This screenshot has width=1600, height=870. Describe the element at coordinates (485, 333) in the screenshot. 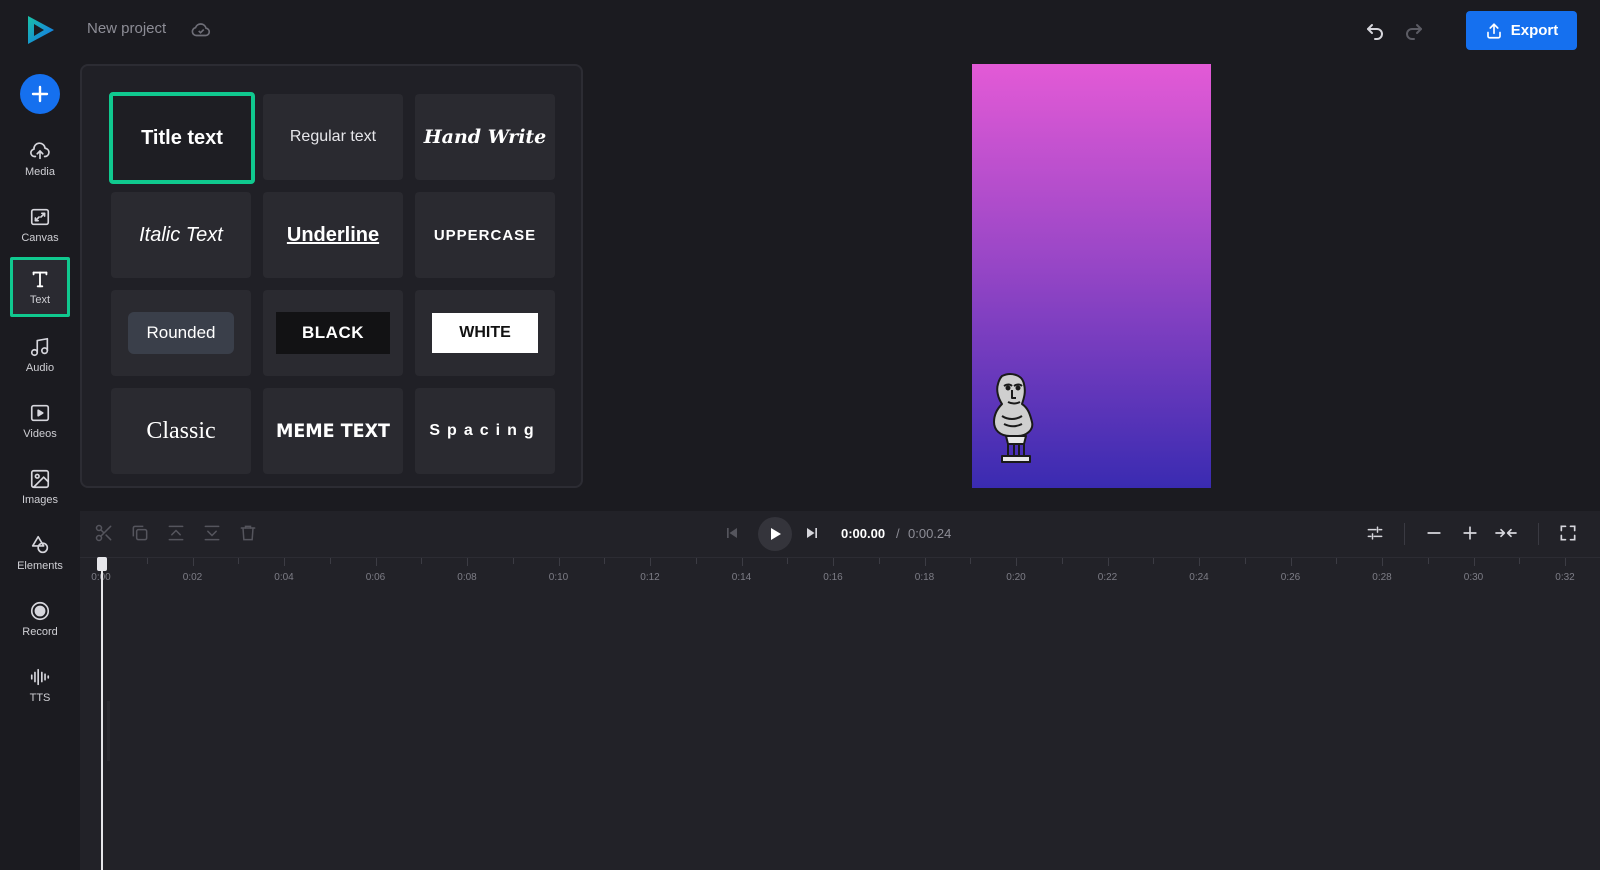

I see `text-preset-white: WHITE` at that location.